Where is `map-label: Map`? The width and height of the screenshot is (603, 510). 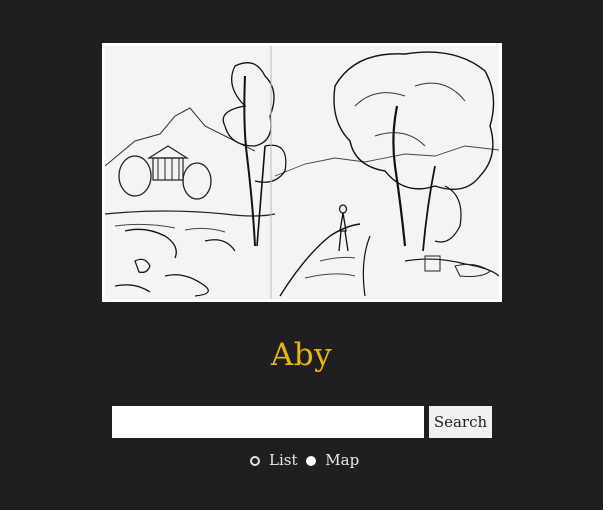
map-label: Map is located at coordinates (342, 460).